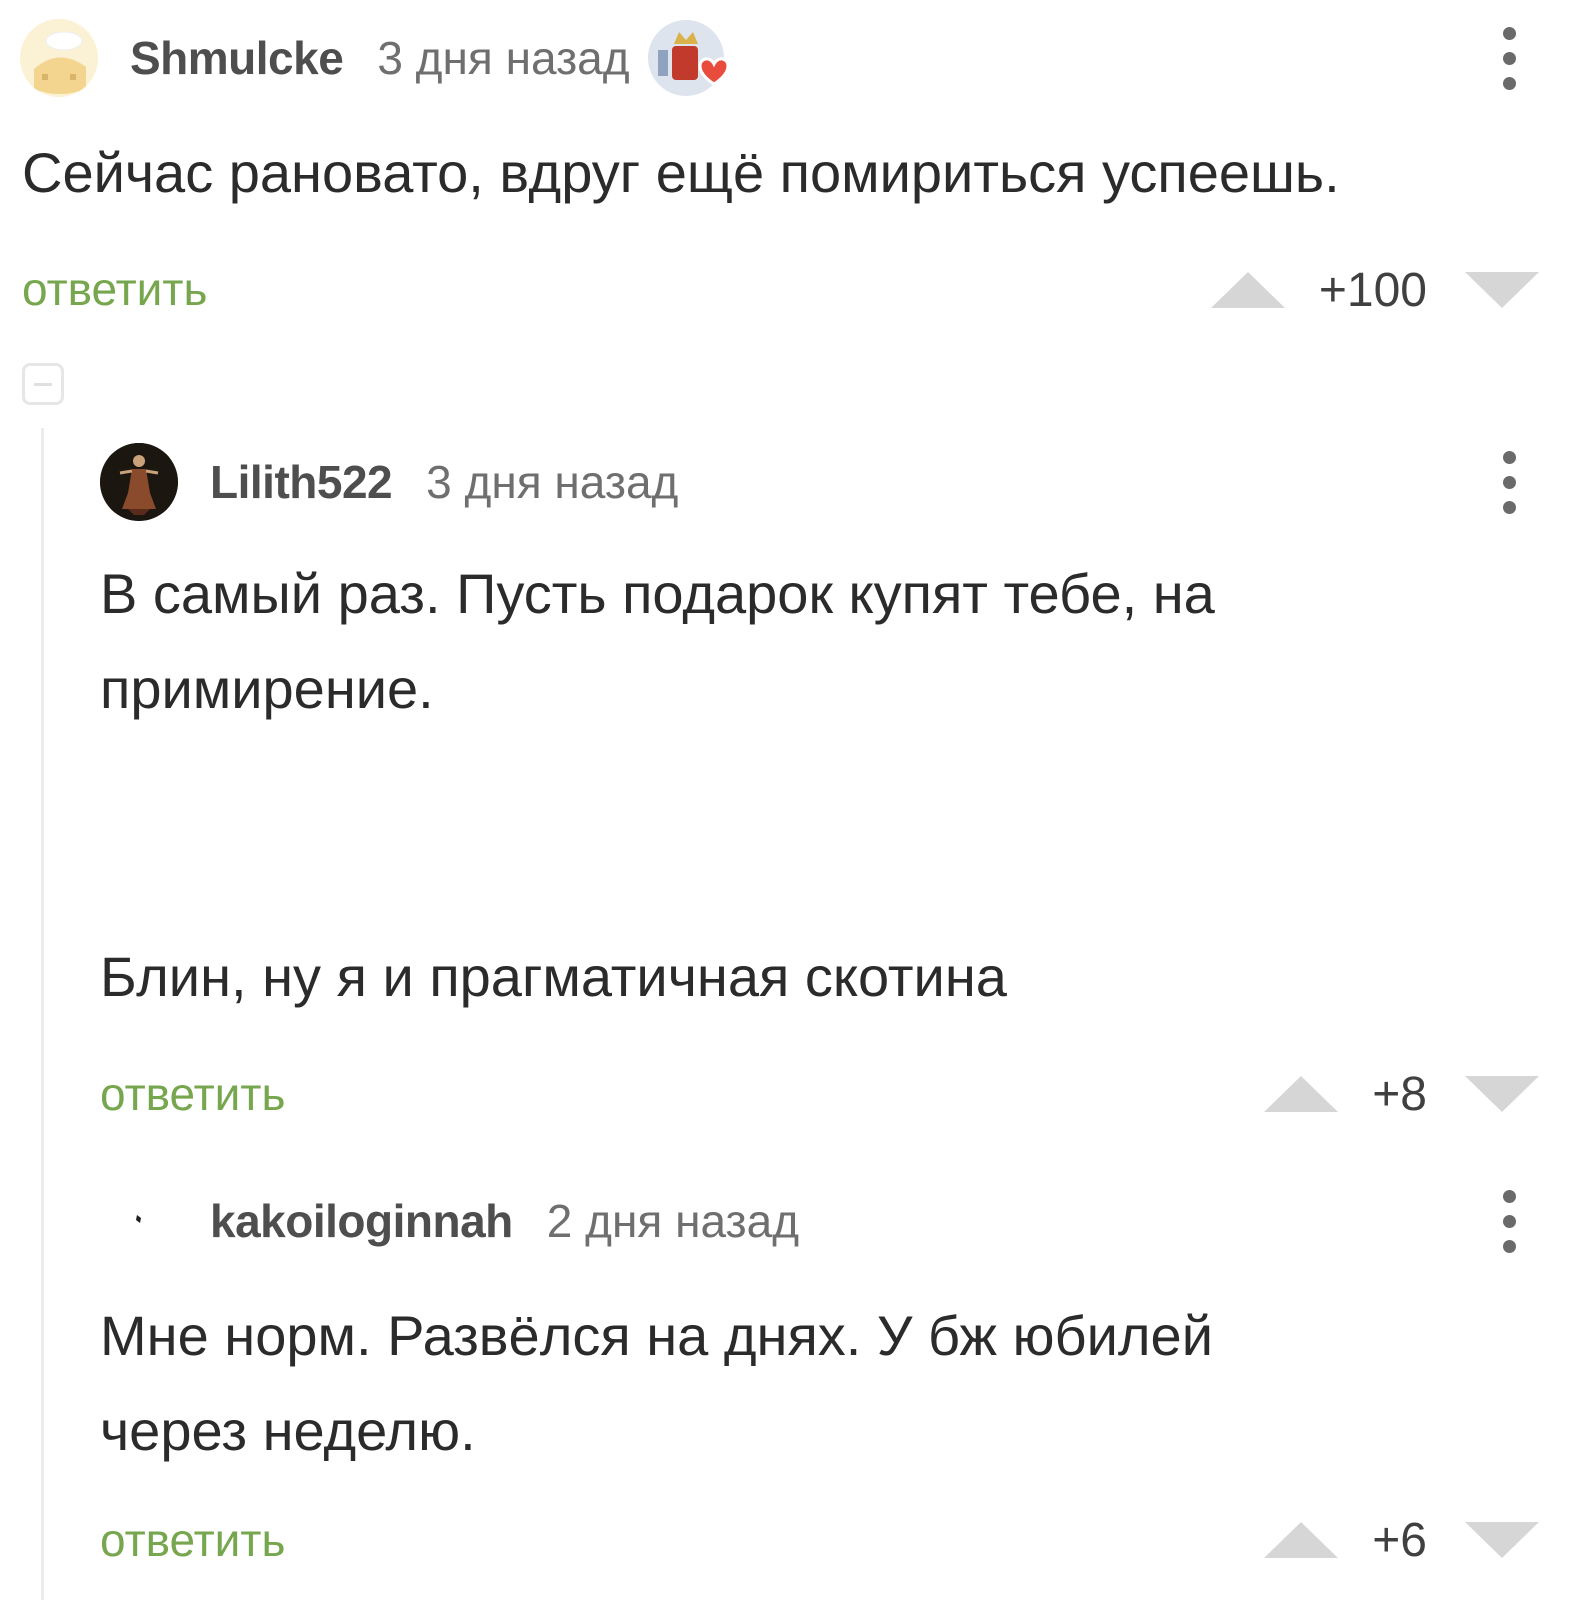  I want to click on comment-text-line: примирение., so click(267, 688).